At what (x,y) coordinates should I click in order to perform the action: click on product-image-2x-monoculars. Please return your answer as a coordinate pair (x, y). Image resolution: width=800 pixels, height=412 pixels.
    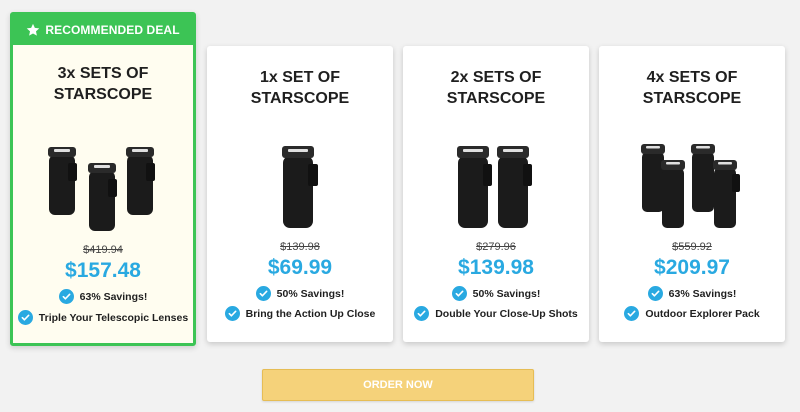
    Looking at the image, I should click on (496, 187).